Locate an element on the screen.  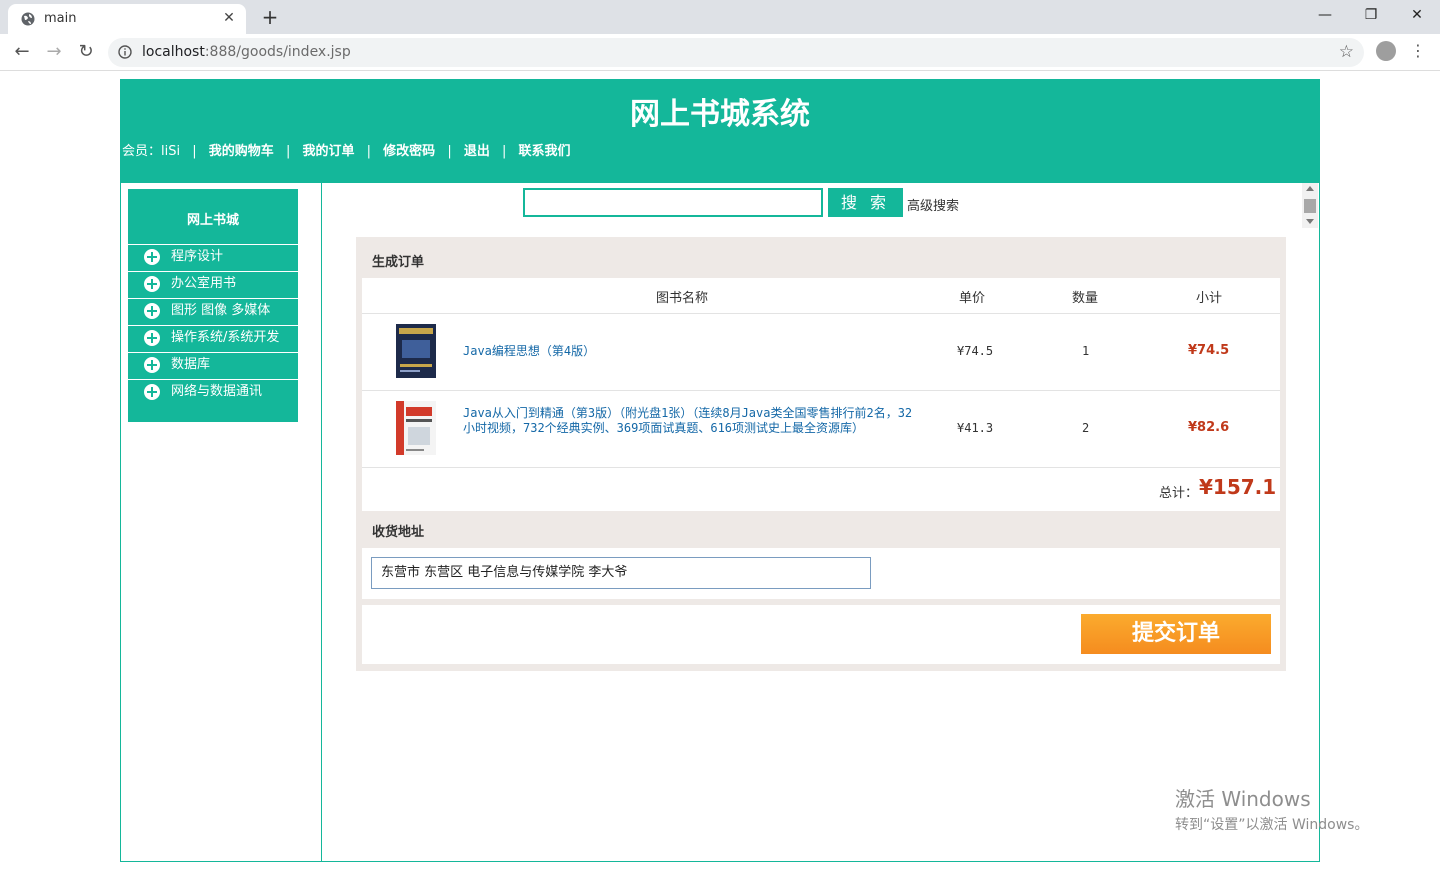
profile-avatar-icon is located at coordinates (1386, 51).